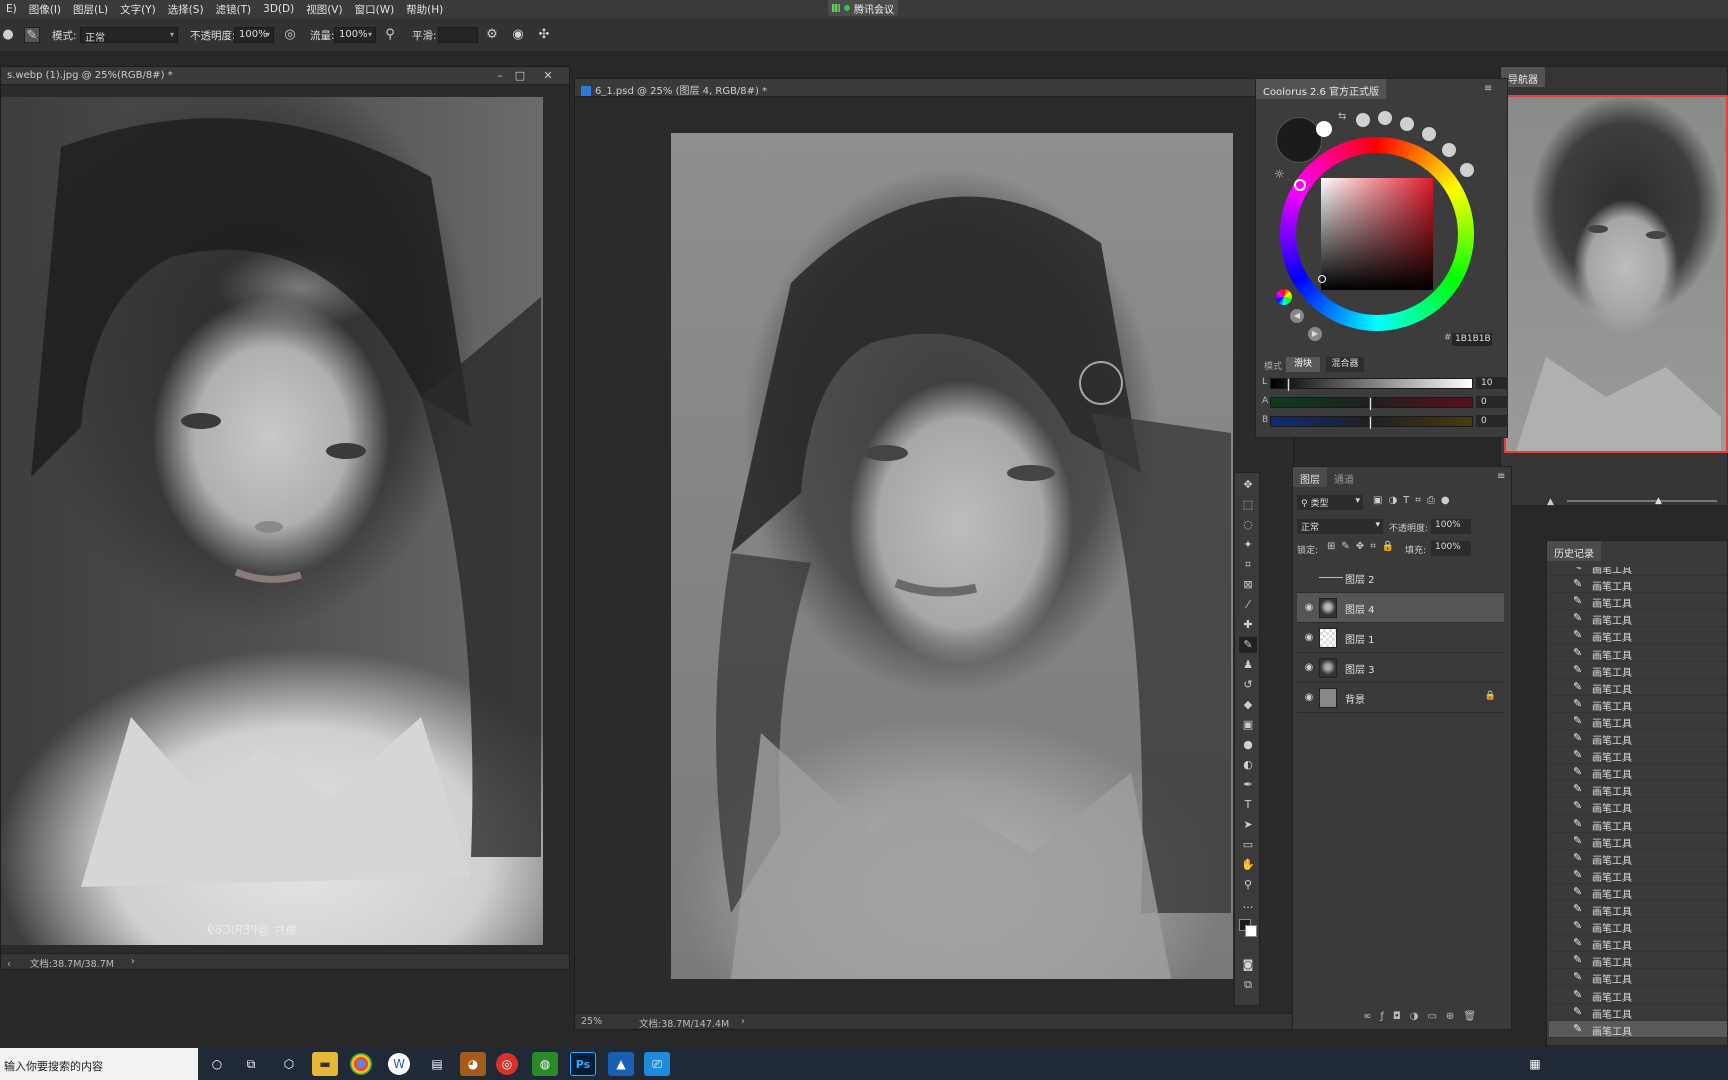 This screenshot has height=1080, width=1728. What do you see at coordinates (863, 8) in the screenshot?
I see `tencent-meeting-indicator: 腾讯会议` at bounding box center [863, 8].